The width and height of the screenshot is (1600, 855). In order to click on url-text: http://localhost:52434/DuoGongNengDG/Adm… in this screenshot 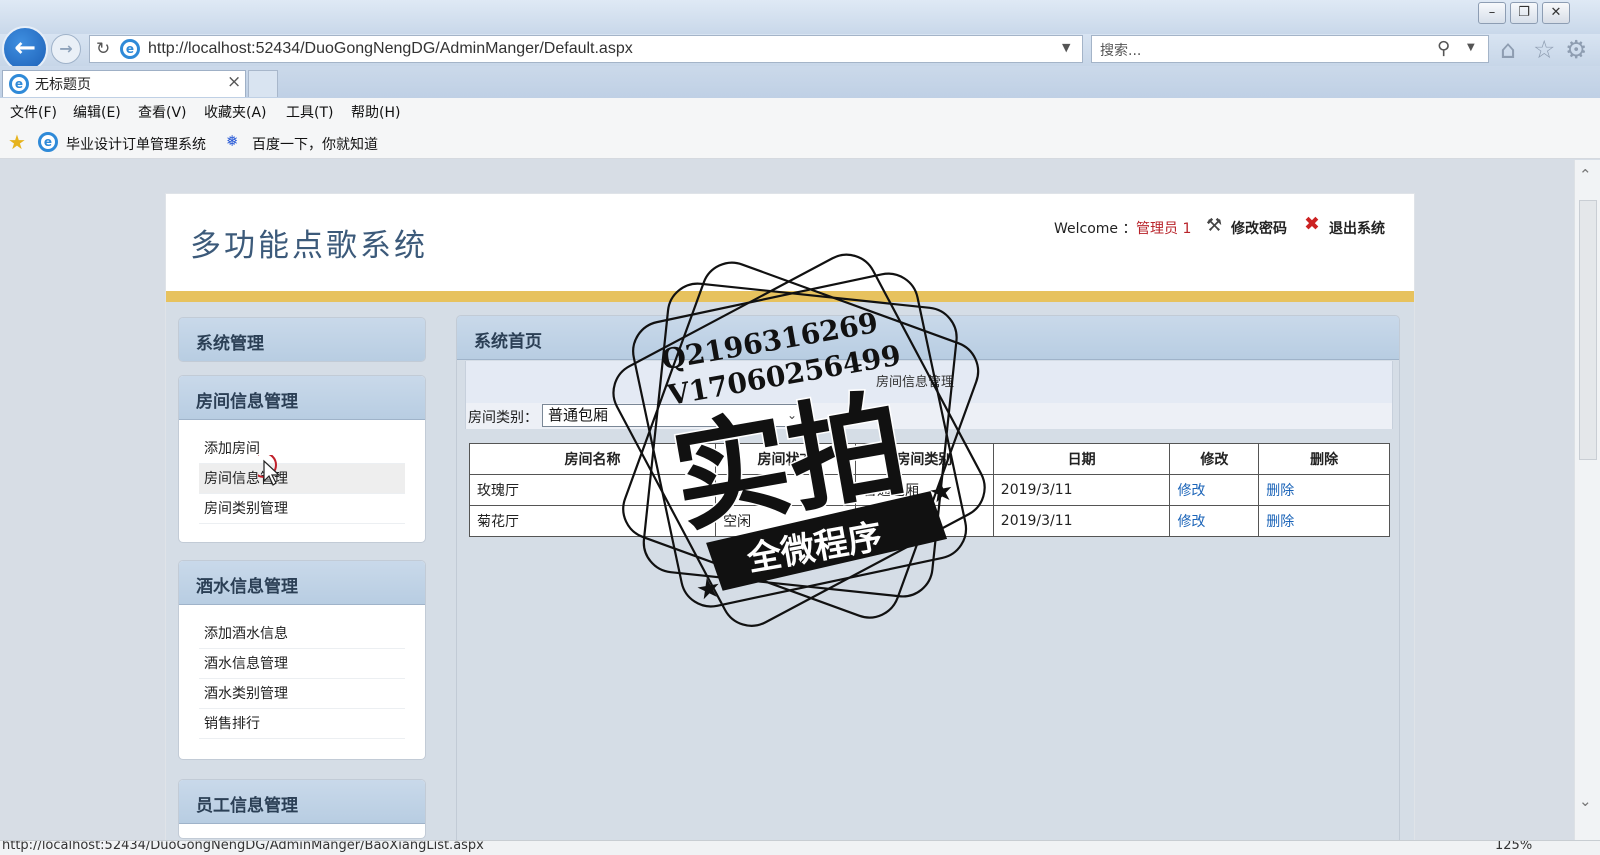, I will do `click(390, 48)`.